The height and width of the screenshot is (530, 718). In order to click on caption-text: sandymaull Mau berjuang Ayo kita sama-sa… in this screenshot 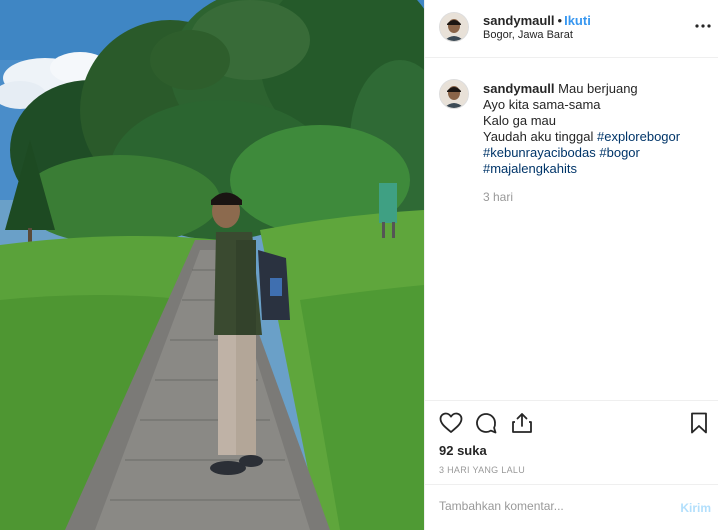, I will do `click(596, 129)`.